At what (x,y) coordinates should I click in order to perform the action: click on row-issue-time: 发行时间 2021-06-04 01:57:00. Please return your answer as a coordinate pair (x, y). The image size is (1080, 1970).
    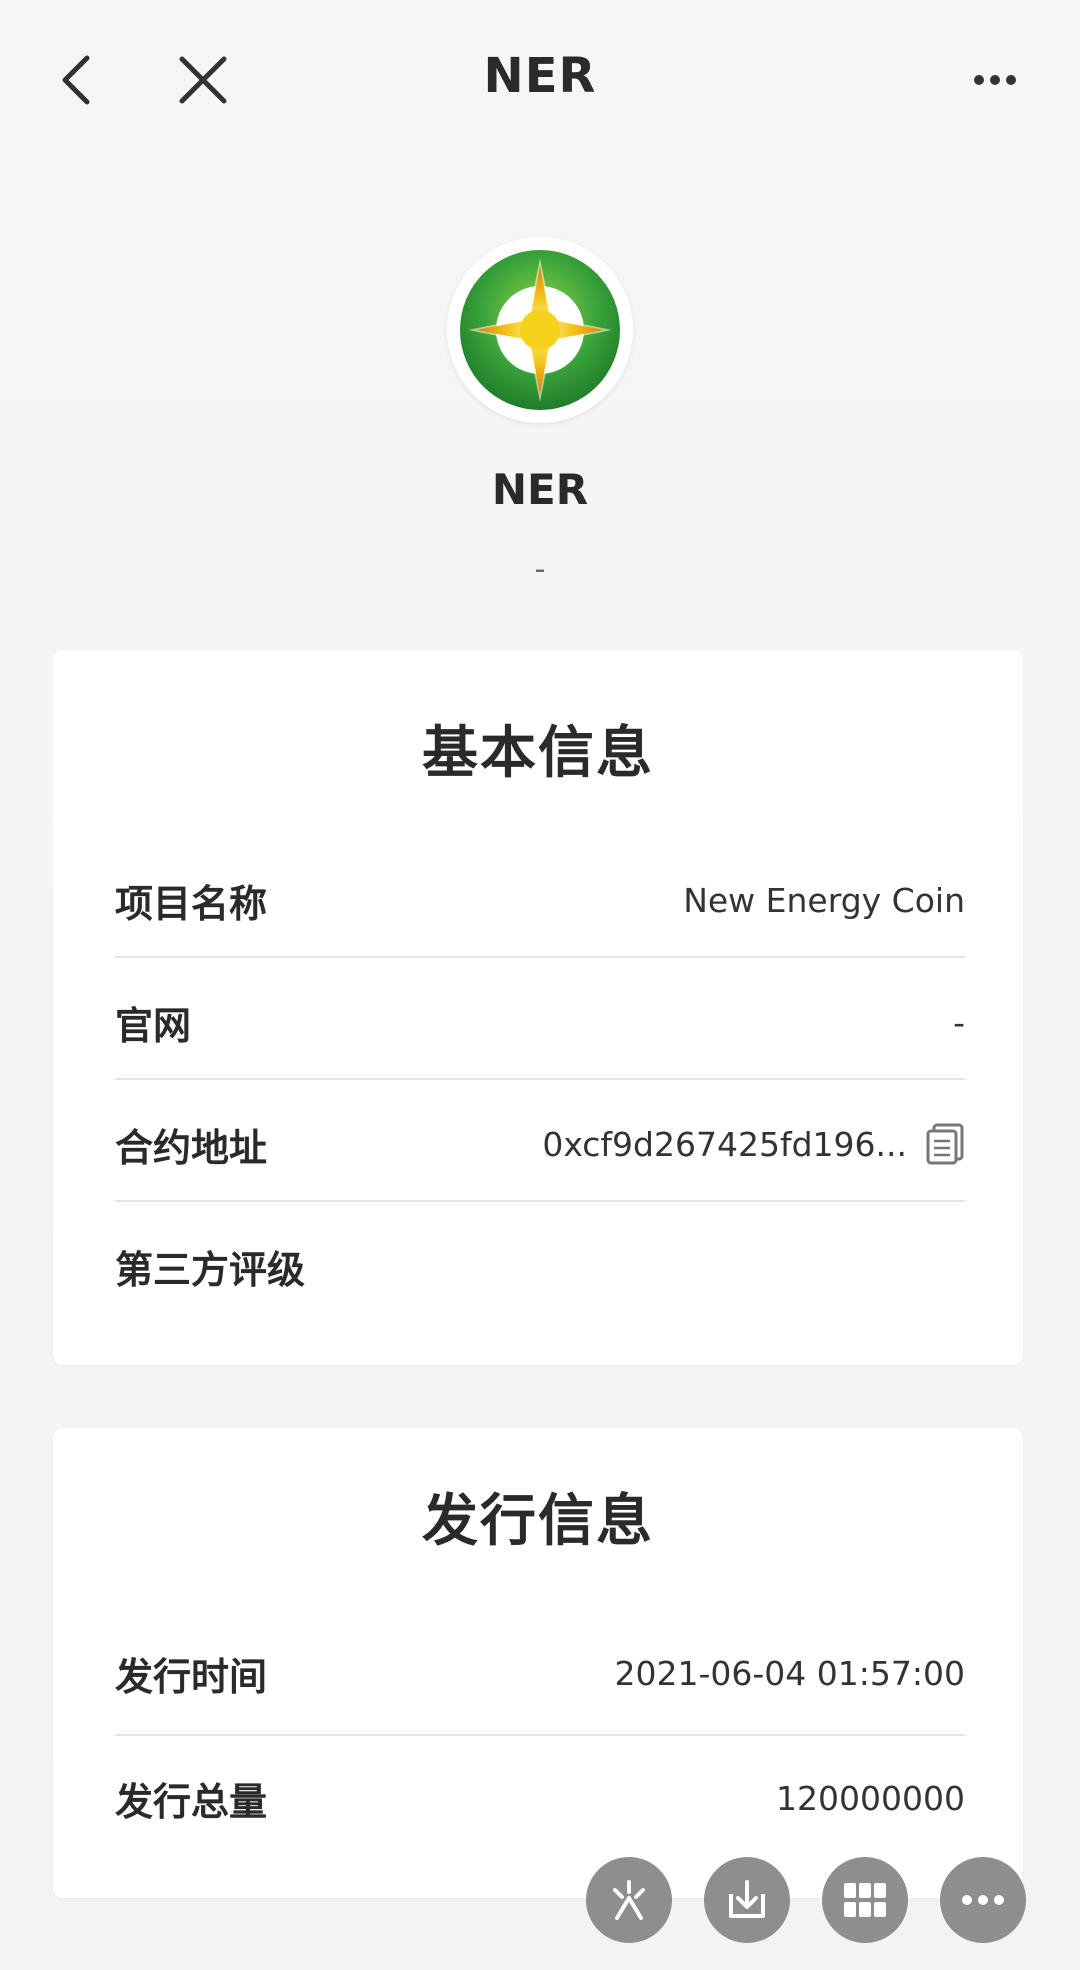
    Looking at the image, I should click on (540, 1673).